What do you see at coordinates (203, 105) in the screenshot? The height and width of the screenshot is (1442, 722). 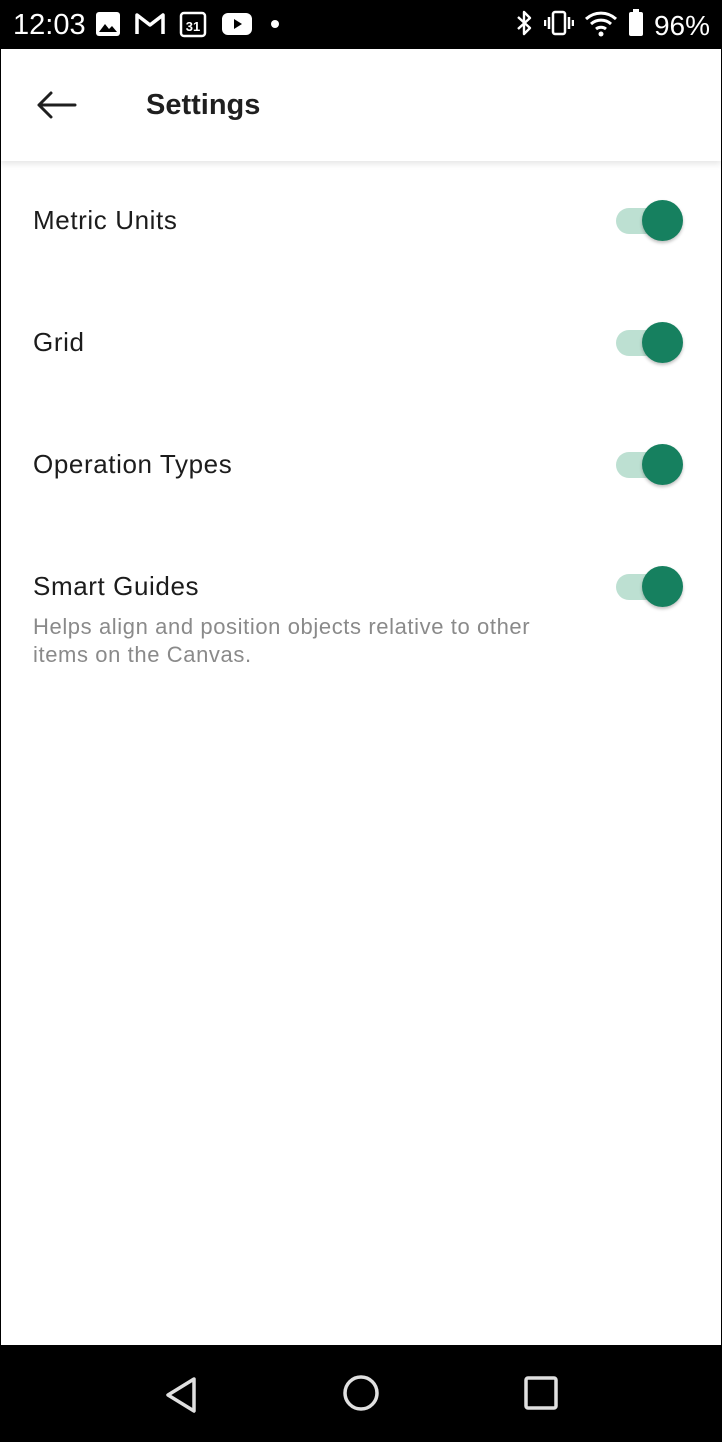 I see `page-title: Settings` at bounding box center [203, 105].